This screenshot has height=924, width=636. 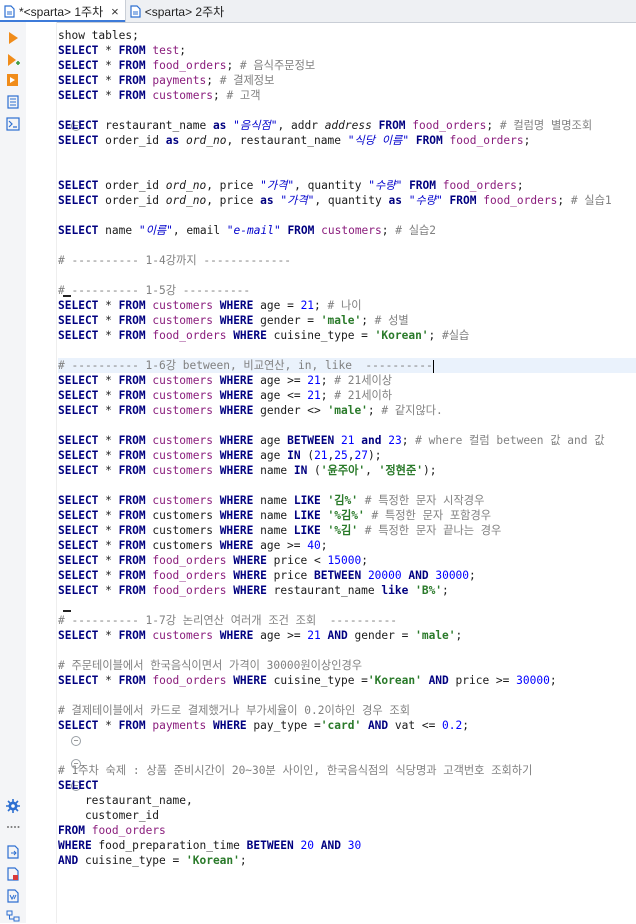 What do you see at coordinates (178, 11) in the screenshot?
I see `tab-sparta-week2: <sparta> 2주차` at bounding box center [178, 11].